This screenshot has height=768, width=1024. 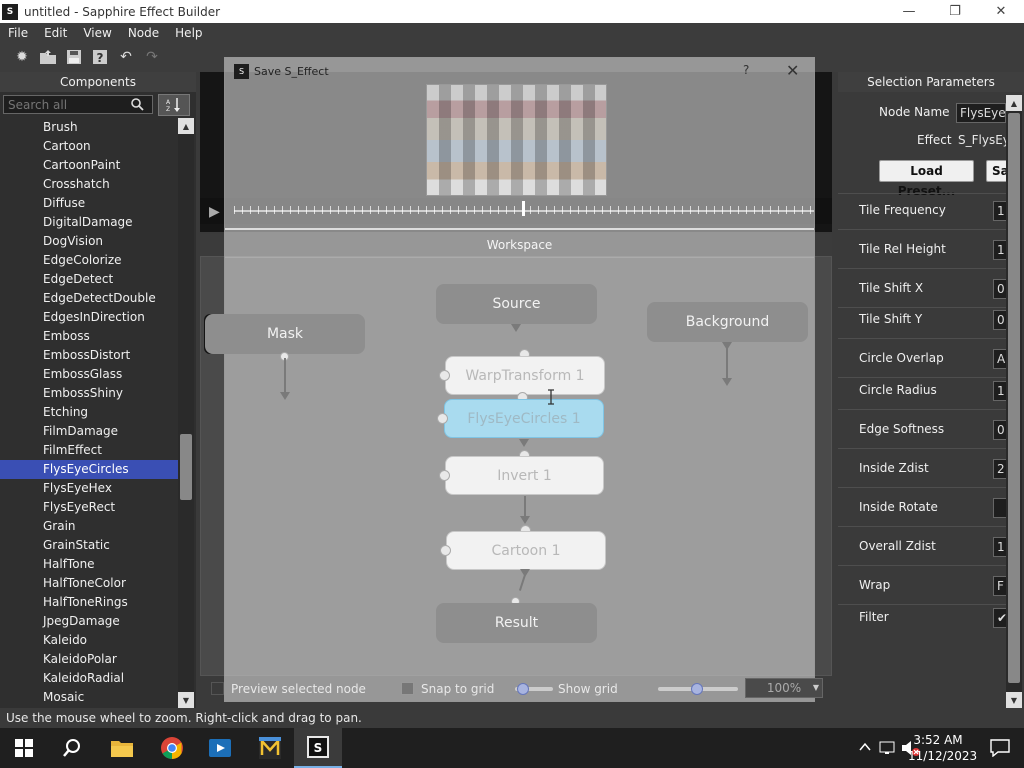 What do you see at coordinates (89, 184) in the screenshot?
I see `component-list-item: Crosshatch` at bounding box center [89, 184].